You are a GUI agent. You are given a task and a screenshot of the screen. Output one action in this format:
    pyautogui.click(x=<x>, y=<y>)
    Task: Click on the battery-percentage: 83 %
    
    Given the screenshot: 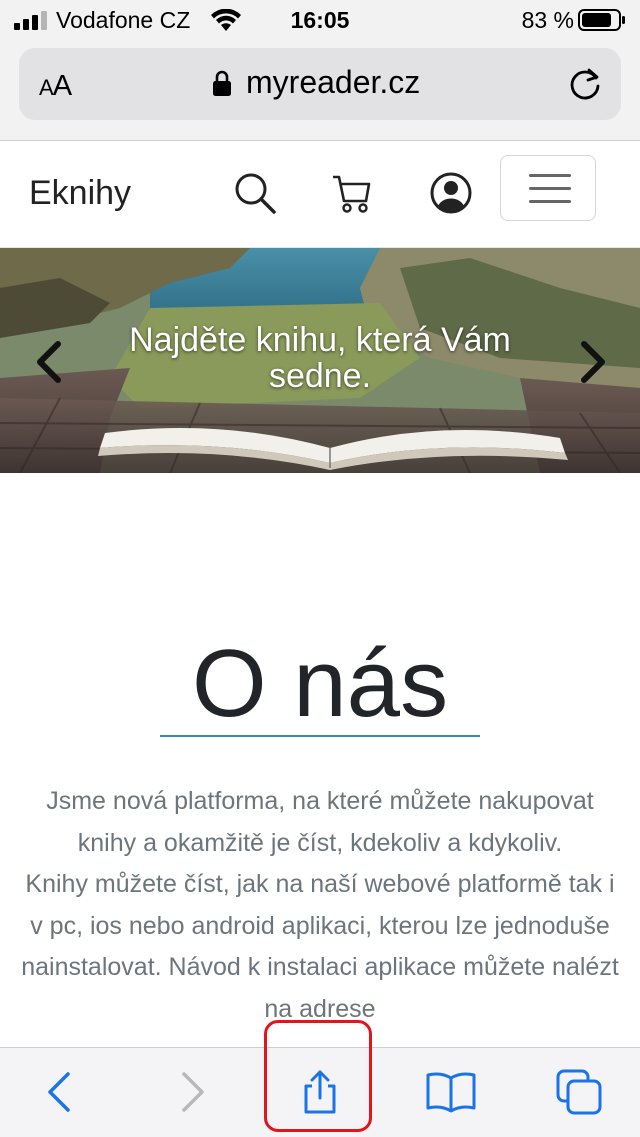 What is the action you would take?
    pyautogui.click(x=547, y=20)
    